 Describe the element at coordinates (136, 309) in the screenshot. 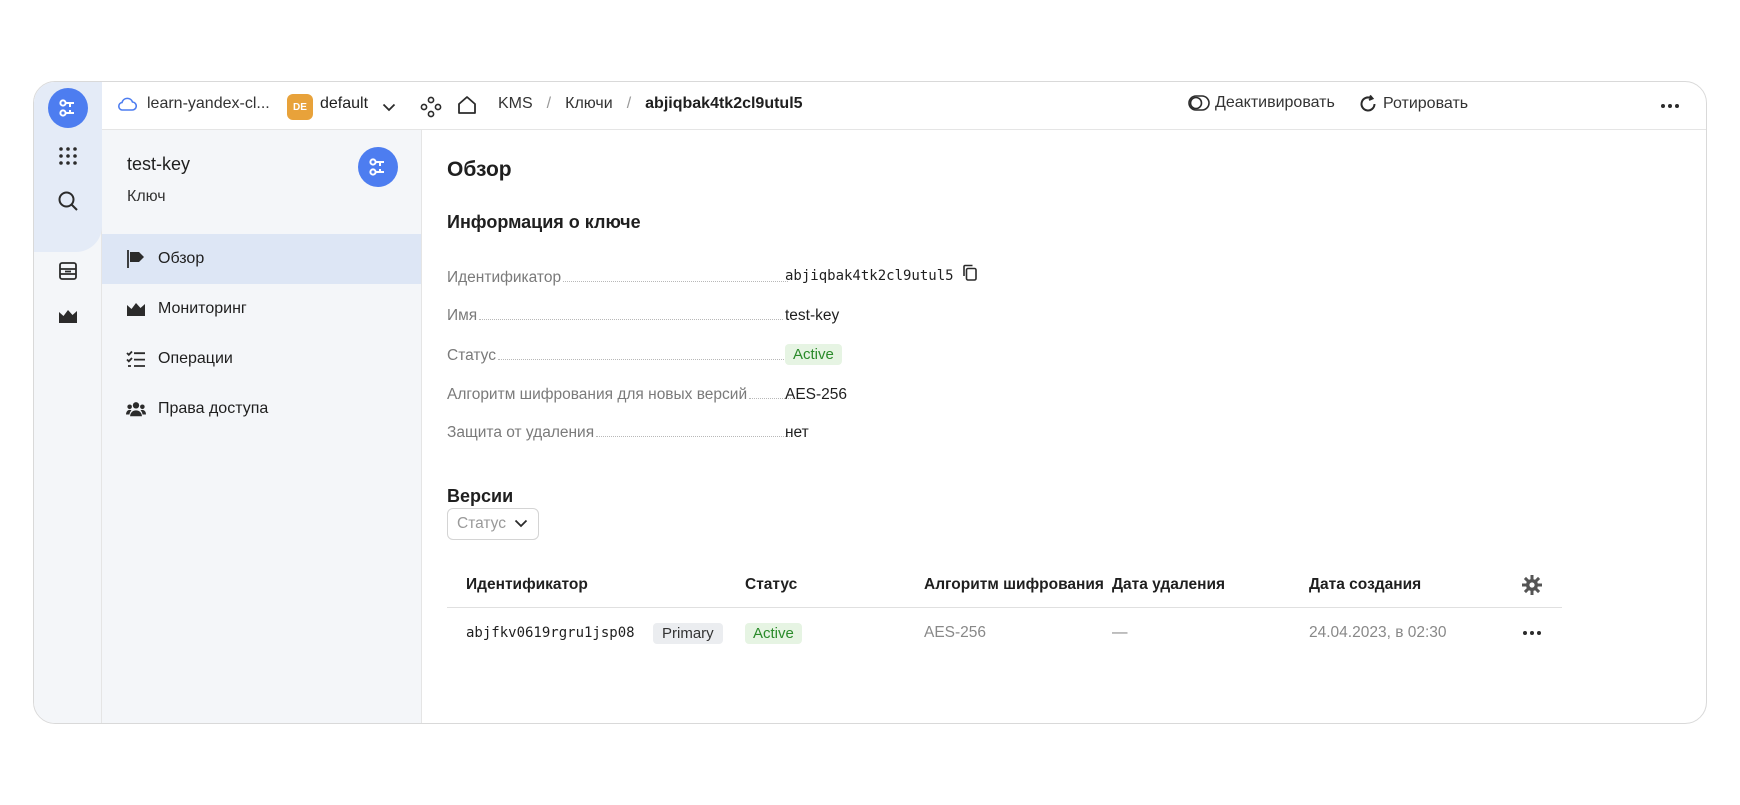

I see `chart-area-icon` at that location.